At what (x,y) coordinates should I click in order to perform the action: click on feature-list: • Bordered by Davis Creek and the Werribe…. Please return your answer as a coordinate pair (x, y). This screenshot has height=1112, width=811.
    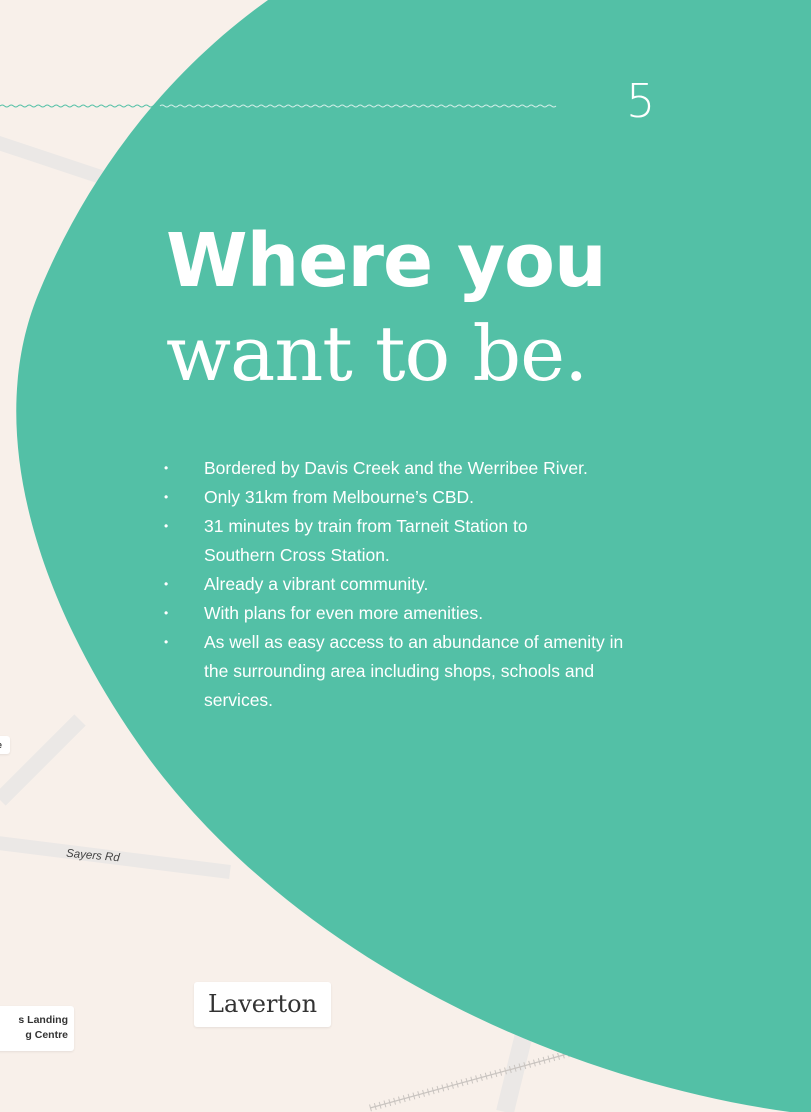
    Looking at the image, I should click on (412, 584).